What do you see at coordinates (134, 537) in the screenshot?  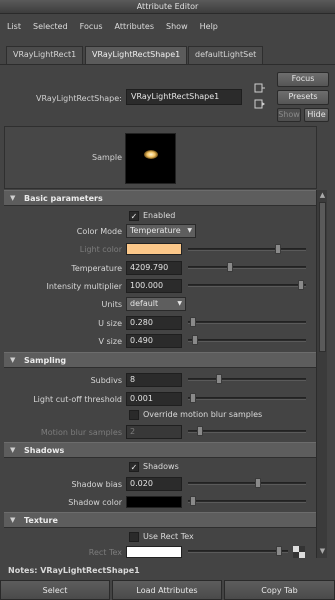 I see `use-rect-tex-checkbox` at bounding box center [134, 537].